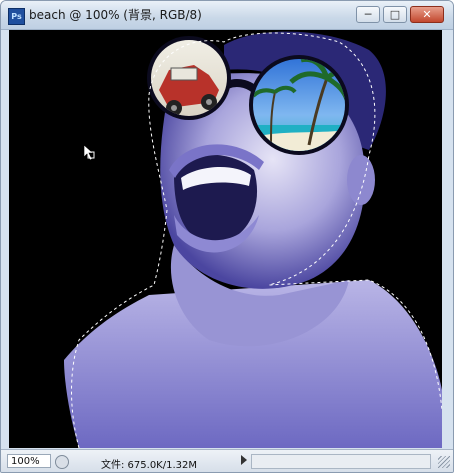 The height and width of the screenshot is (473, 454). What do you see at coordinates (227, 15) in the screenshot?
I see `title-bar: Ps beach @ 100% (背景, RGB/8) ─ □ ✕` at bounding box center [227, 15].